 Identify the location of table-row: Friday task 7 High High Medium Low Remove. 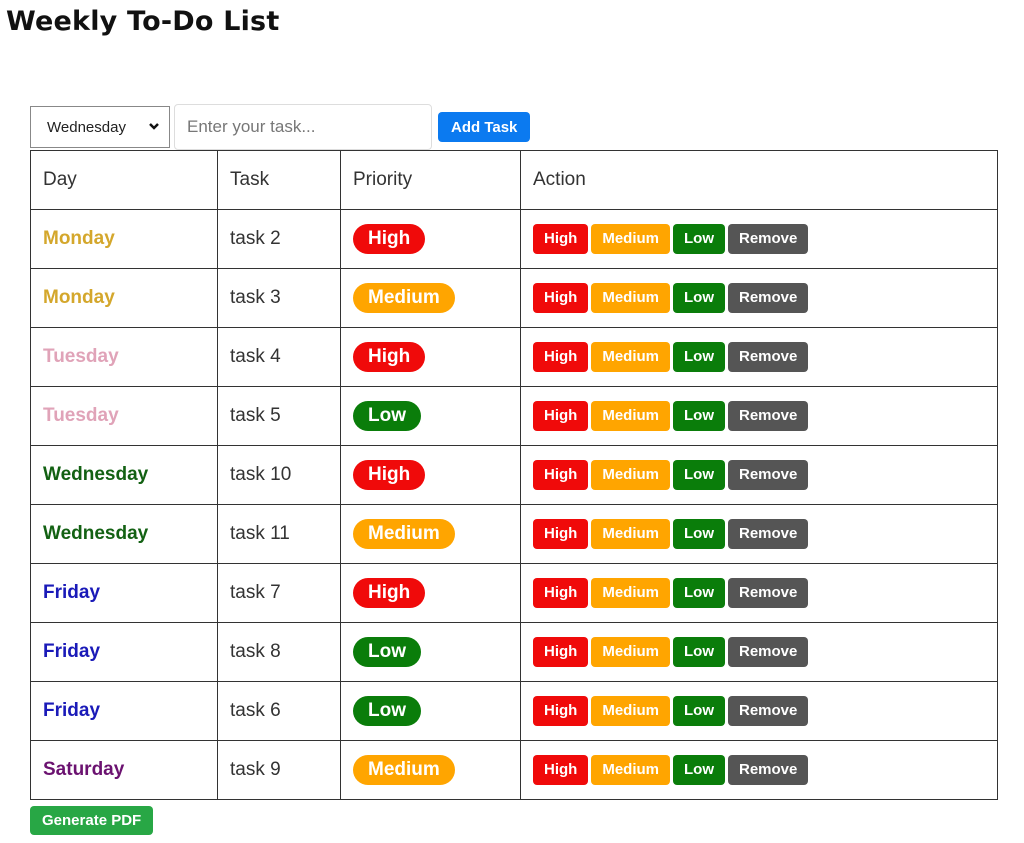
(514, 593).